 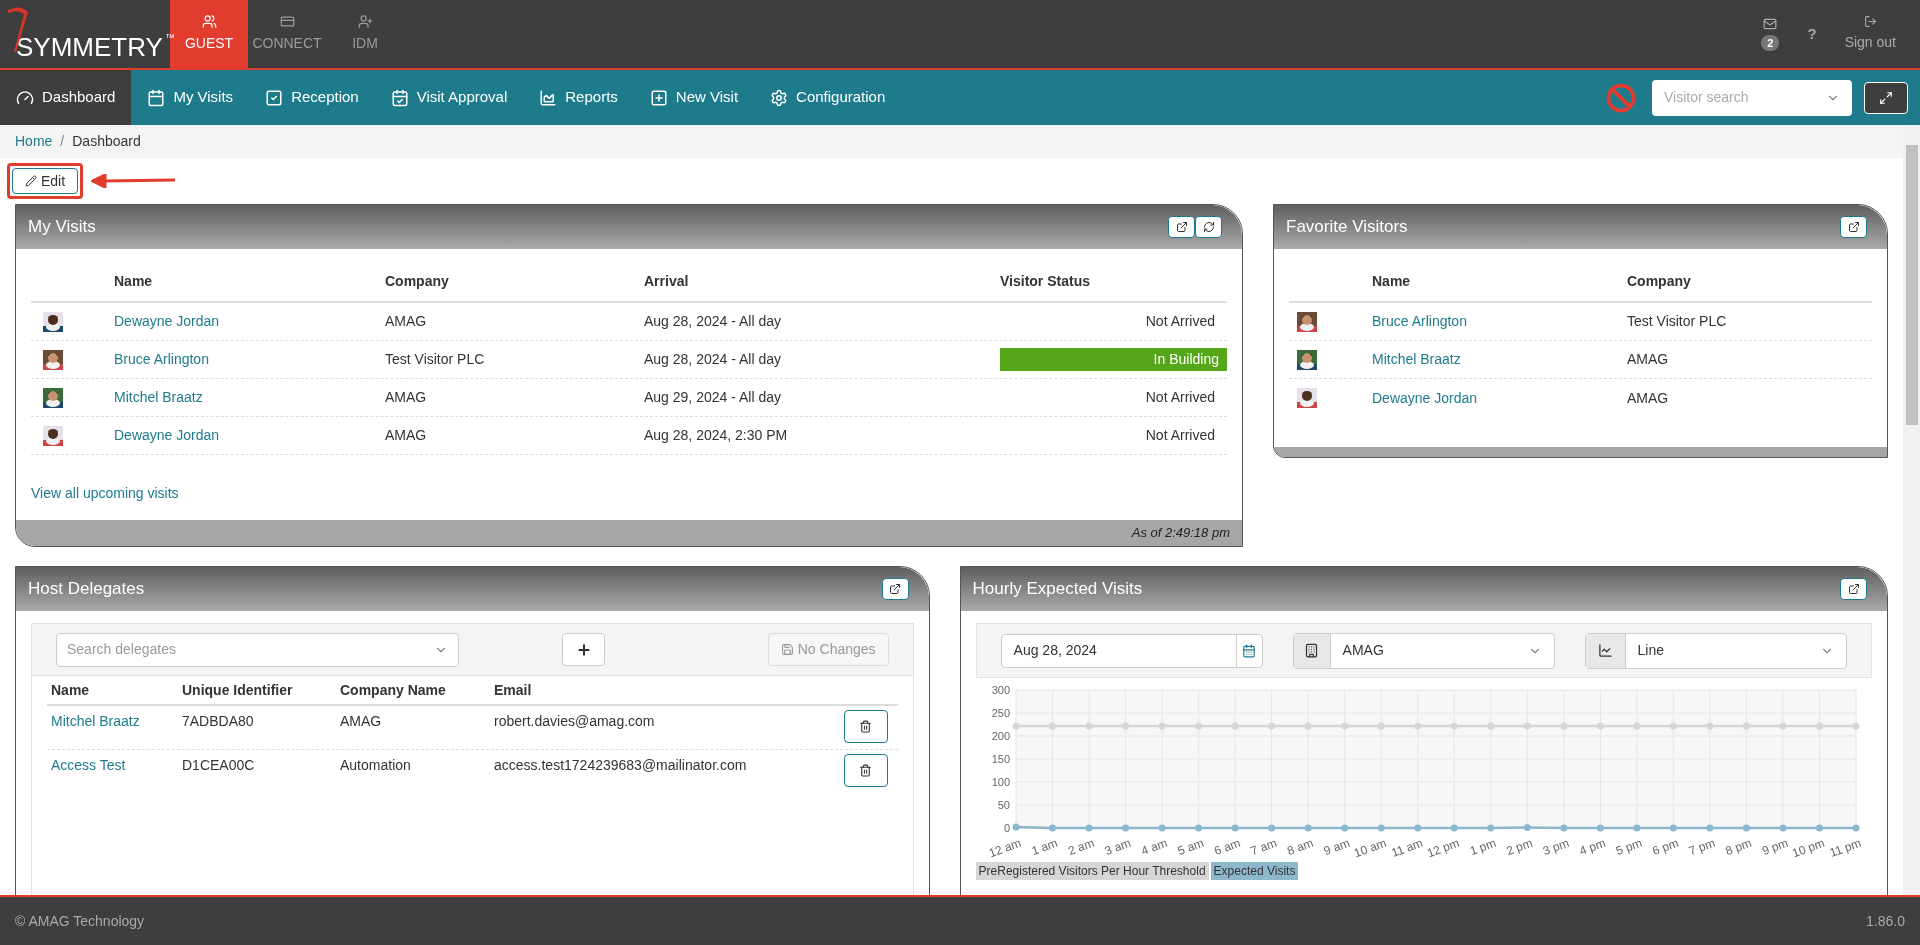 What do you see at coordinates (578, 97) in the screenshot?
I see `nav-tab: Reports` at bounding box center [578, 97].